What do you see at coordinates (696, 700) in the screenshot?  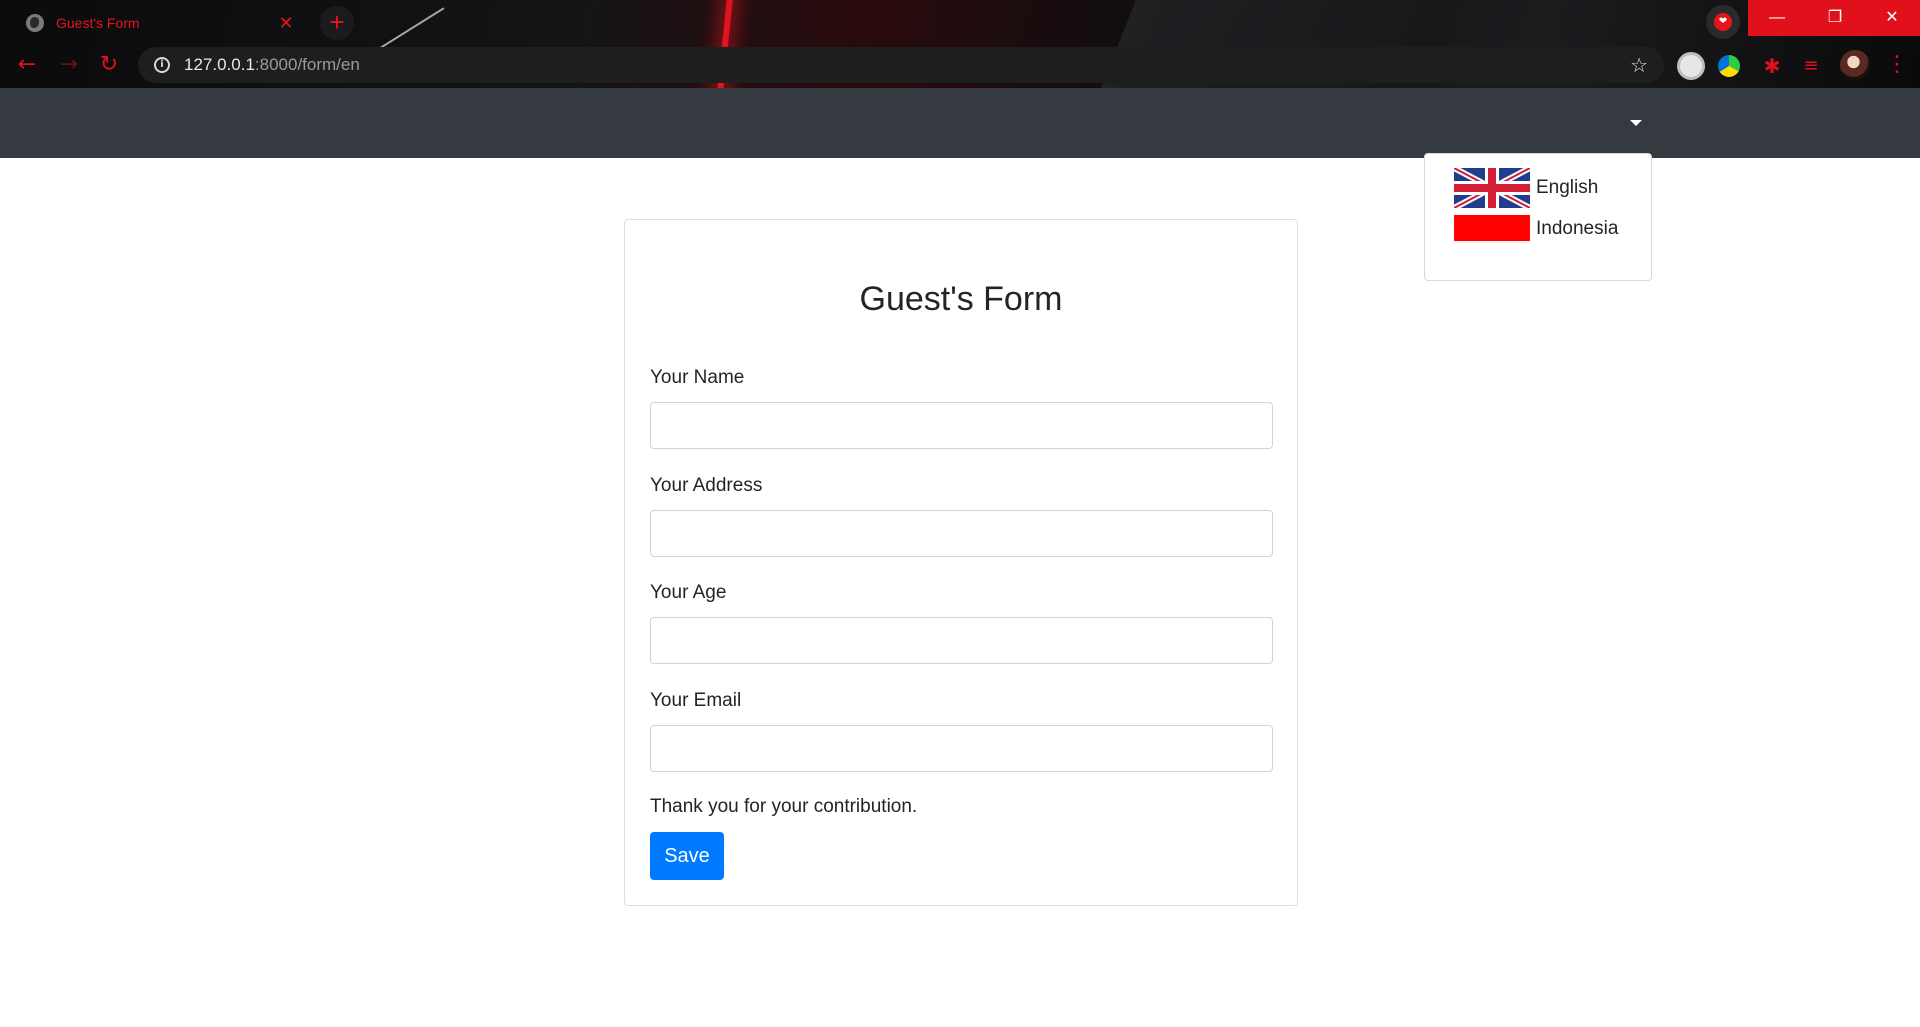 I see `email-label: Your Email` at bounding box center [696, 700].